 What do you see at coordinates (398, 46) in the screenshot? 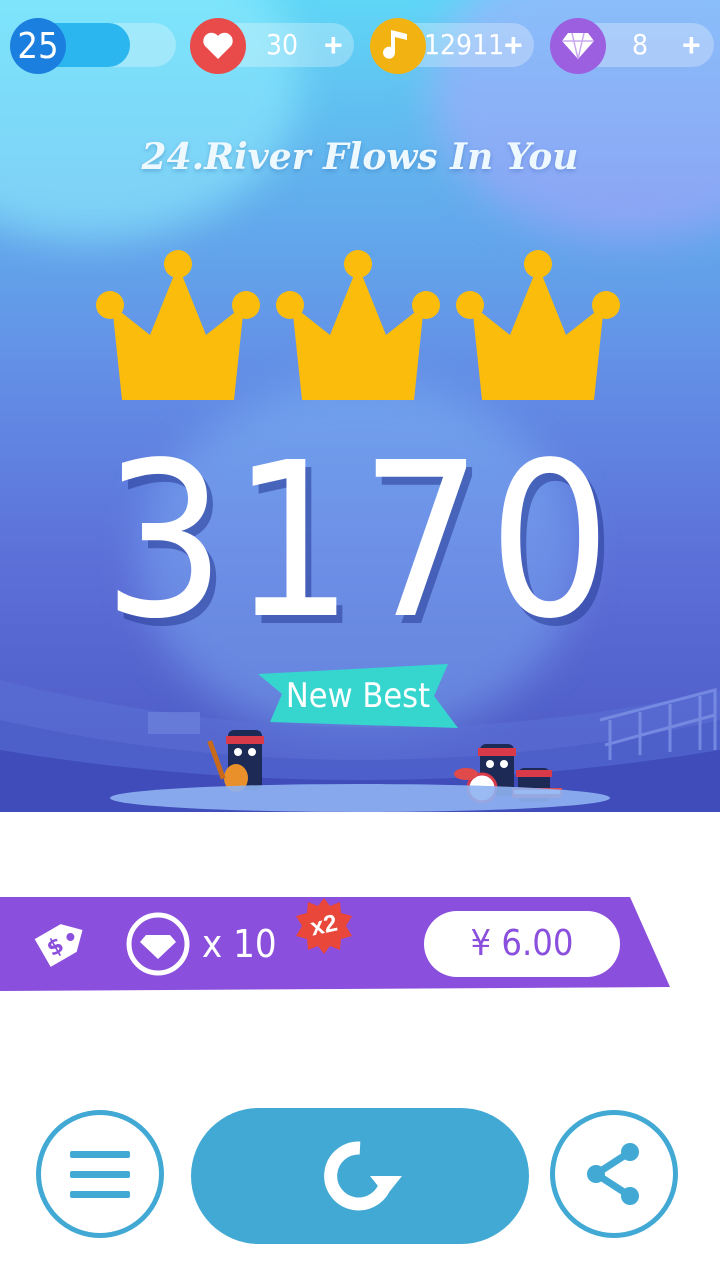
I see `music-note-icon` at bounding box center [398, 46].